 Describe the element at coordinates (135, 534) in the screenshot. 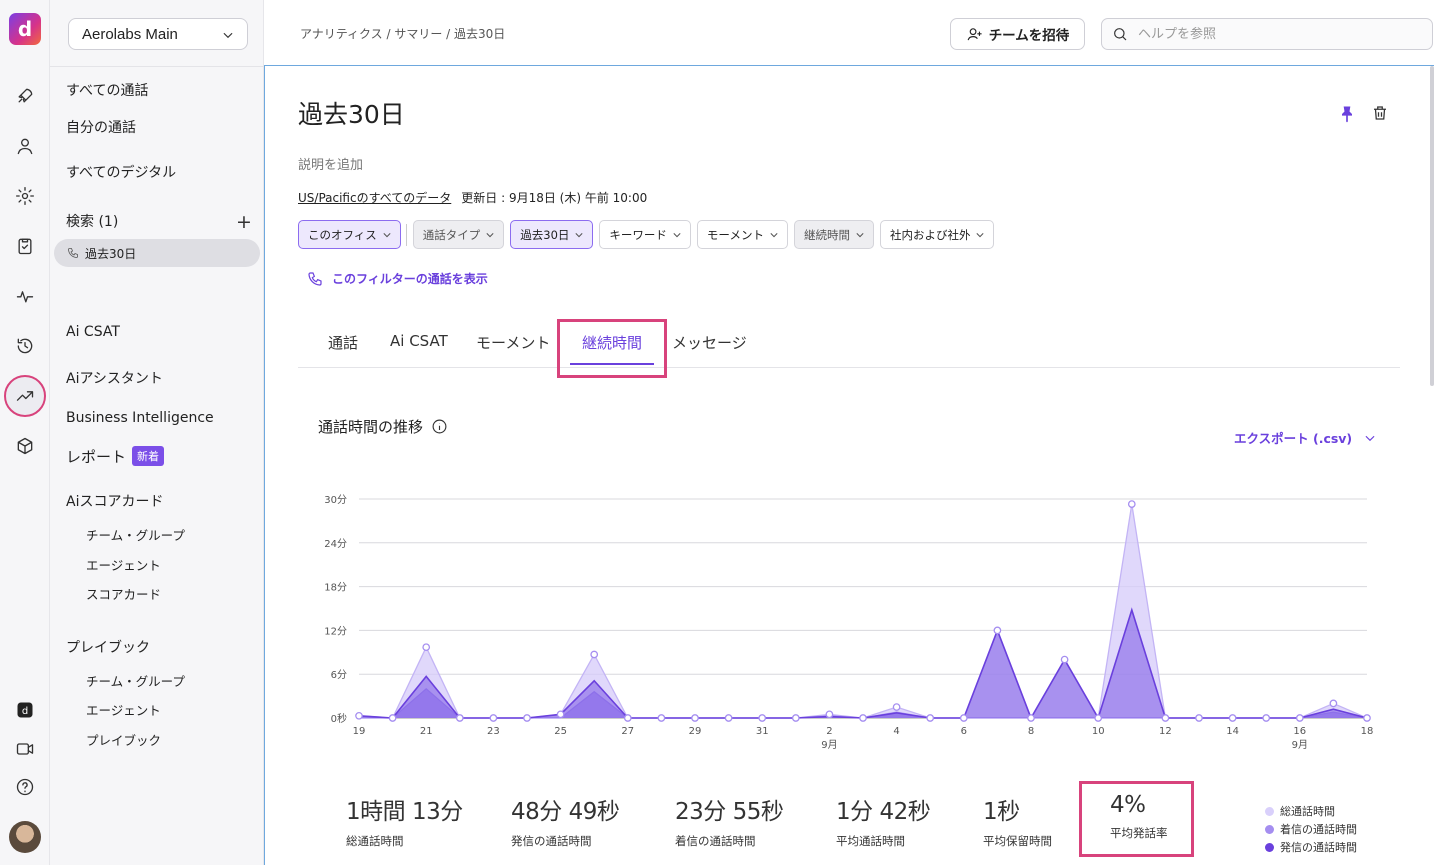

I see `sidebar-item-scorecard-teams: チーム・グループ` at that location.